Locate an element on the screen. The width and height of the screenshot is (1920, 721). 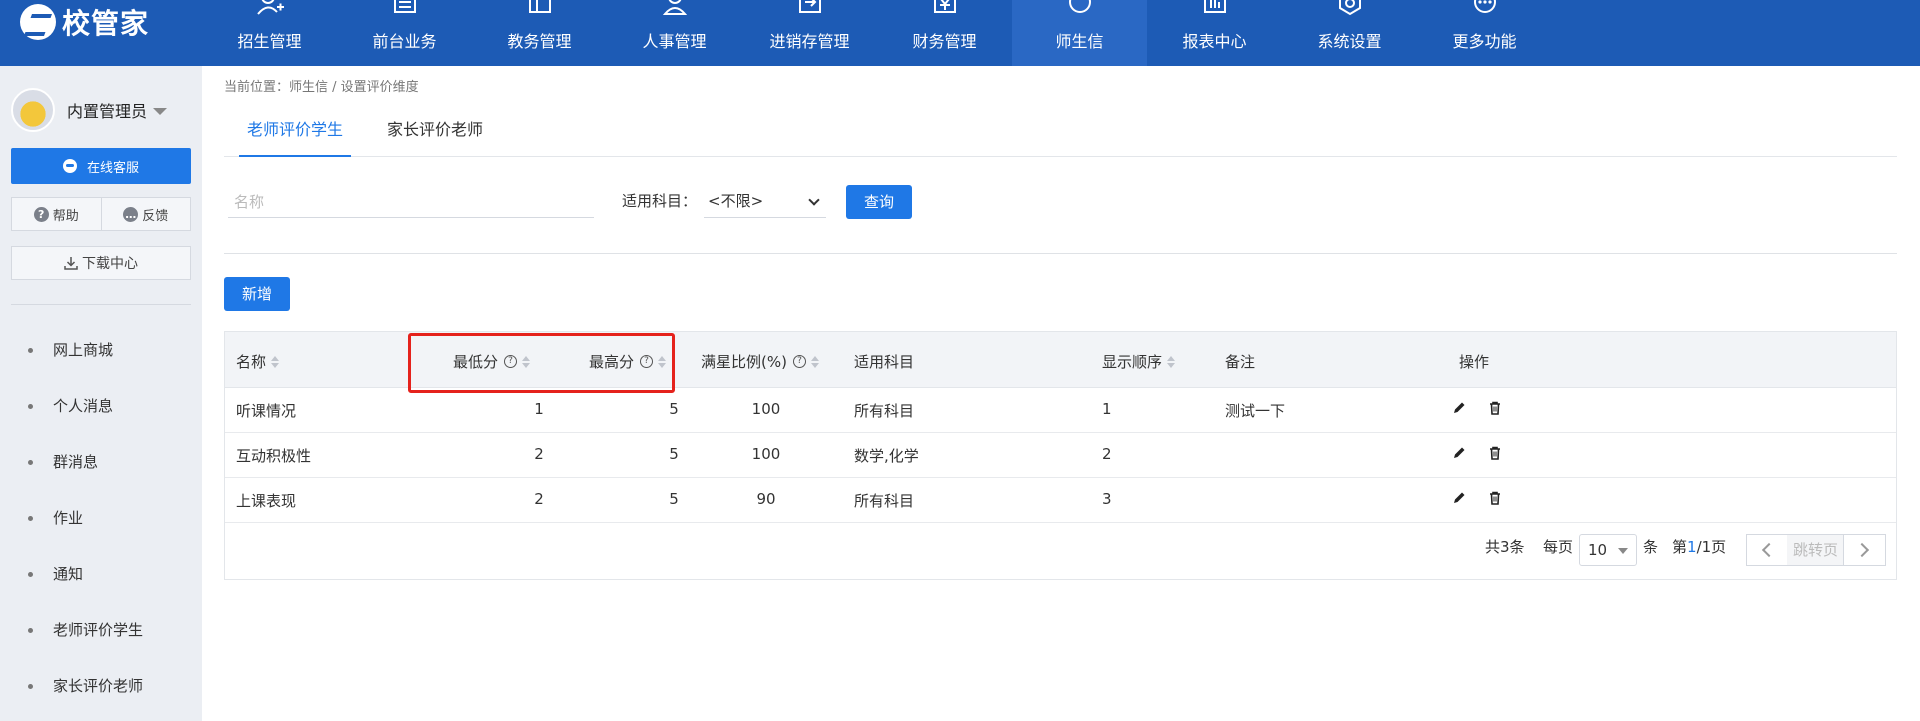
sidebar-item-teacher-evaluate-student: 老师评价学生 is located at coordinates (85, 630).